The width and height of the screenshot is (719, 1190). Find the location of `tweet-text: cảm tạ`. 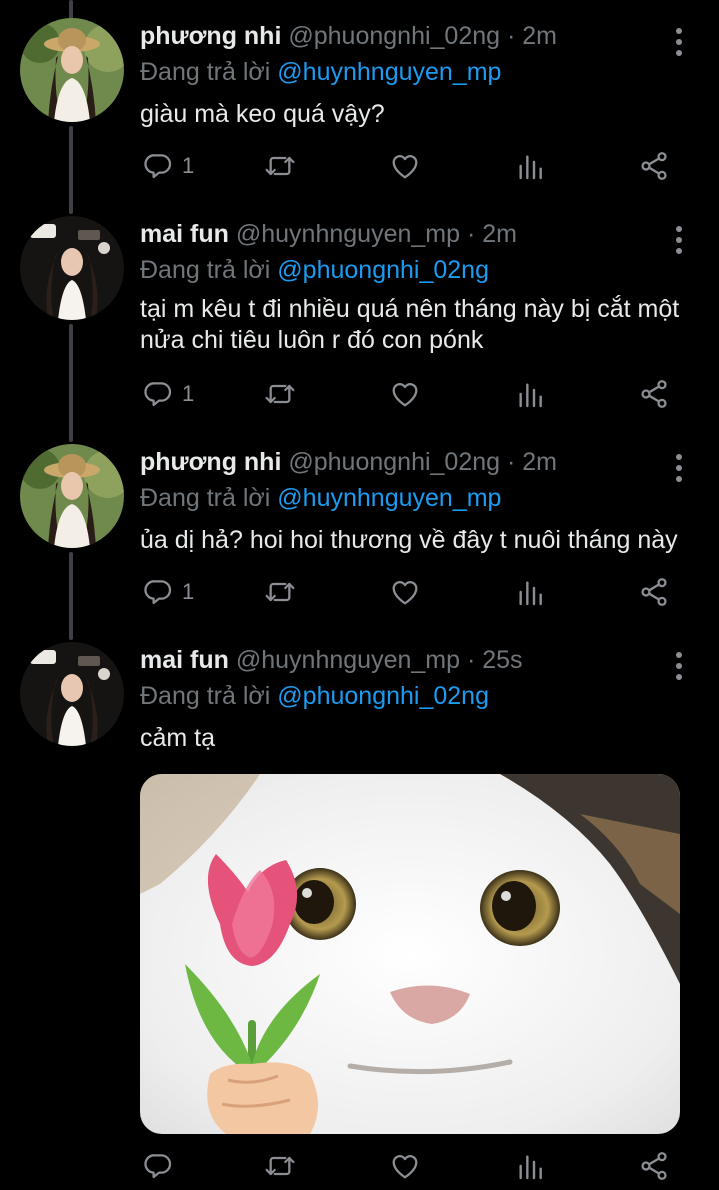

tweet-text: cảm tạ is located at coordinates (178, 738).